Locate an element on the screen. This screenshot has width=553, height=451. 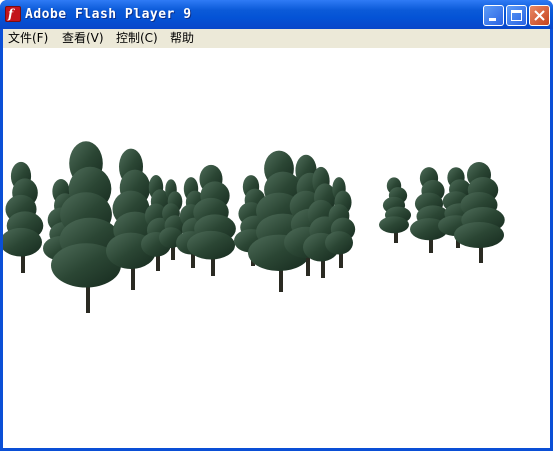
close-icon is located at coordinates (539, 15).